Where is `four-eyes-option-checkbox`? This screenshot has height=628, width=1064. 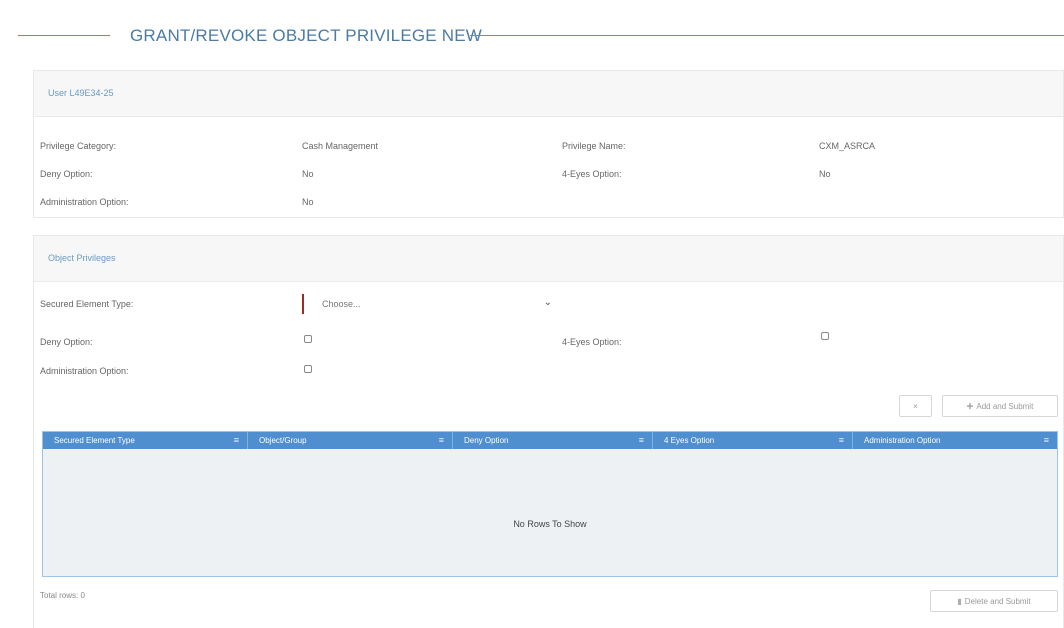
four-eyes-option-checkbox is located at coordinates (825, 336).